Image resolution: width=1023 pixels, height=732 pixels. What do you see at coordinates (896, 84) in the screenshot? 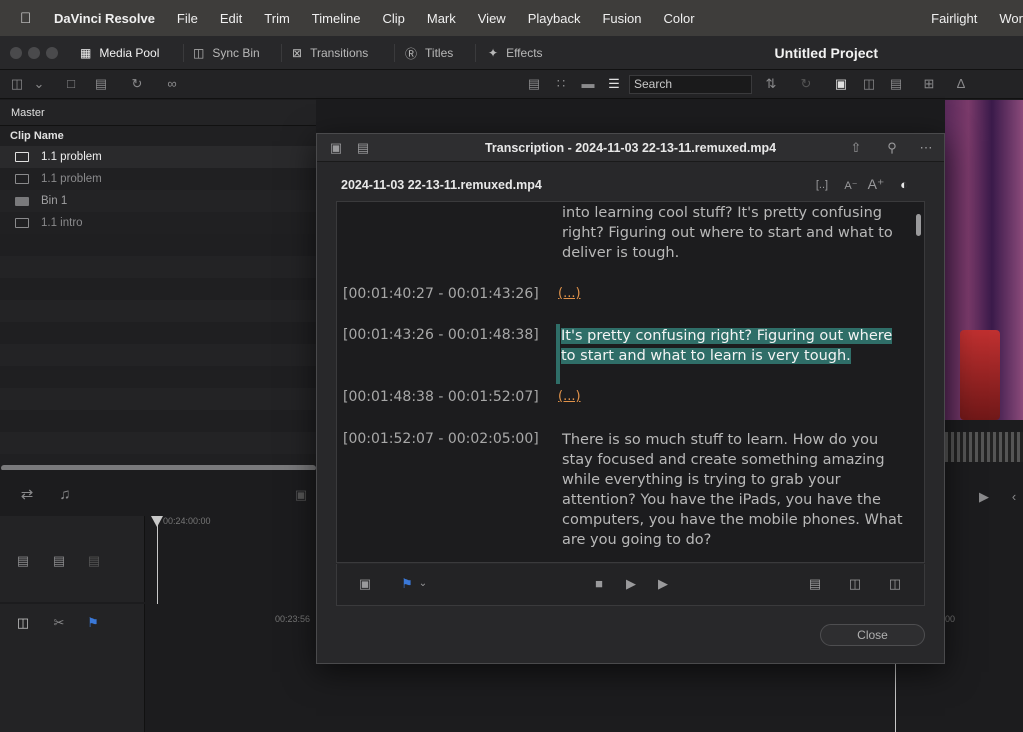
I see `layout-icon: ▤` at bounding box center [896, 84].